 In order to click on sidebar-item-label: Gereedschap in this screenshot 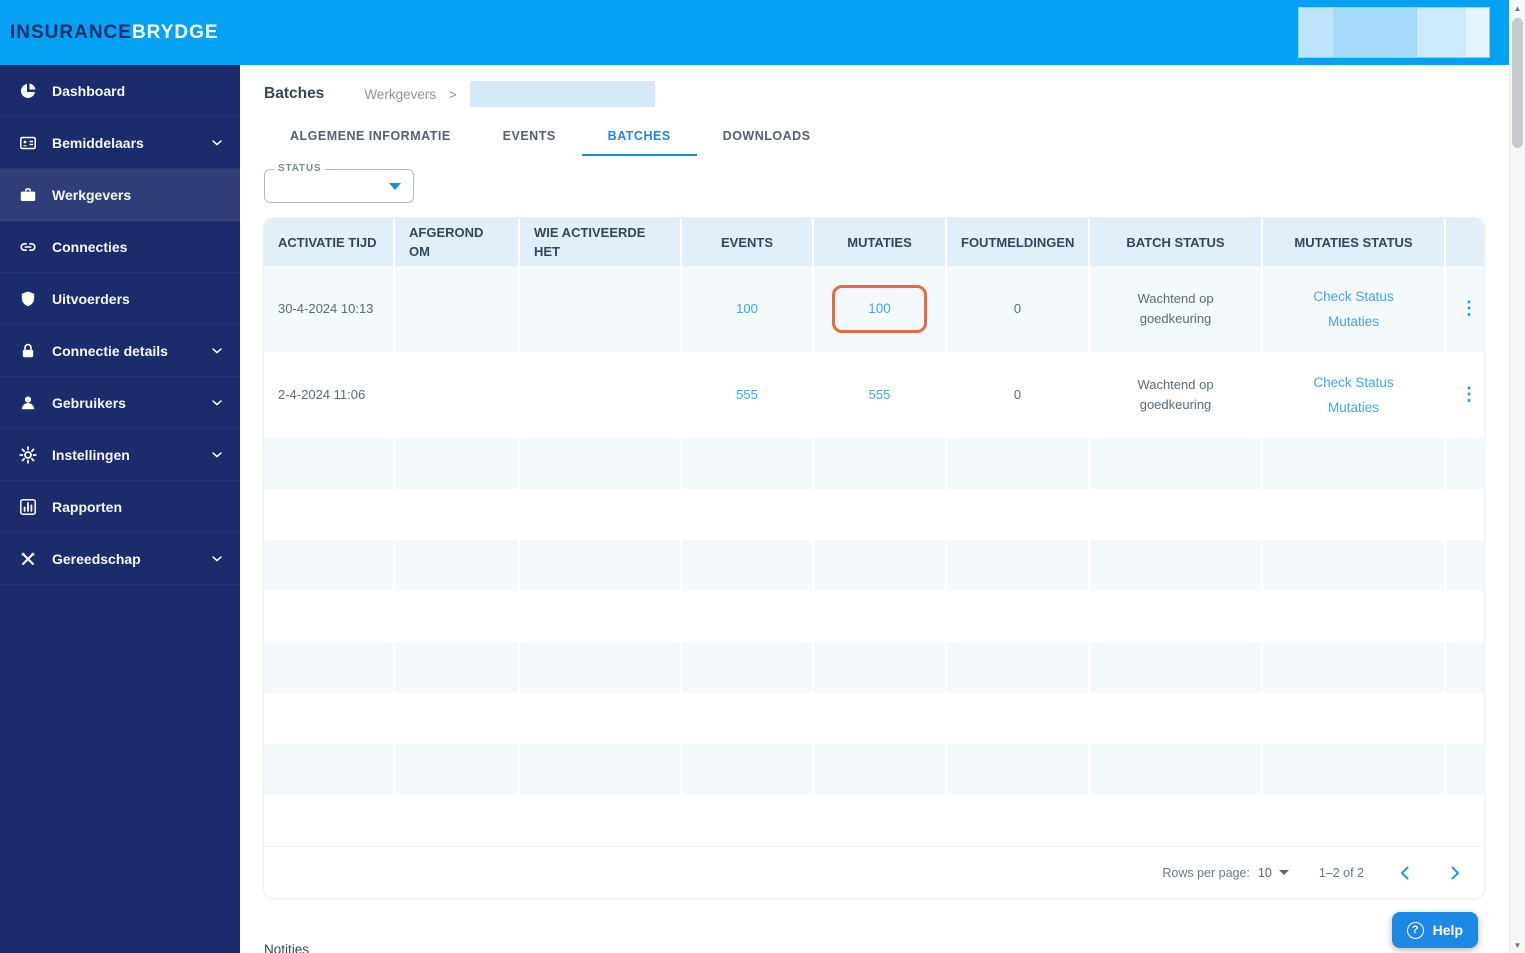, I will do `click(96, 558)`.